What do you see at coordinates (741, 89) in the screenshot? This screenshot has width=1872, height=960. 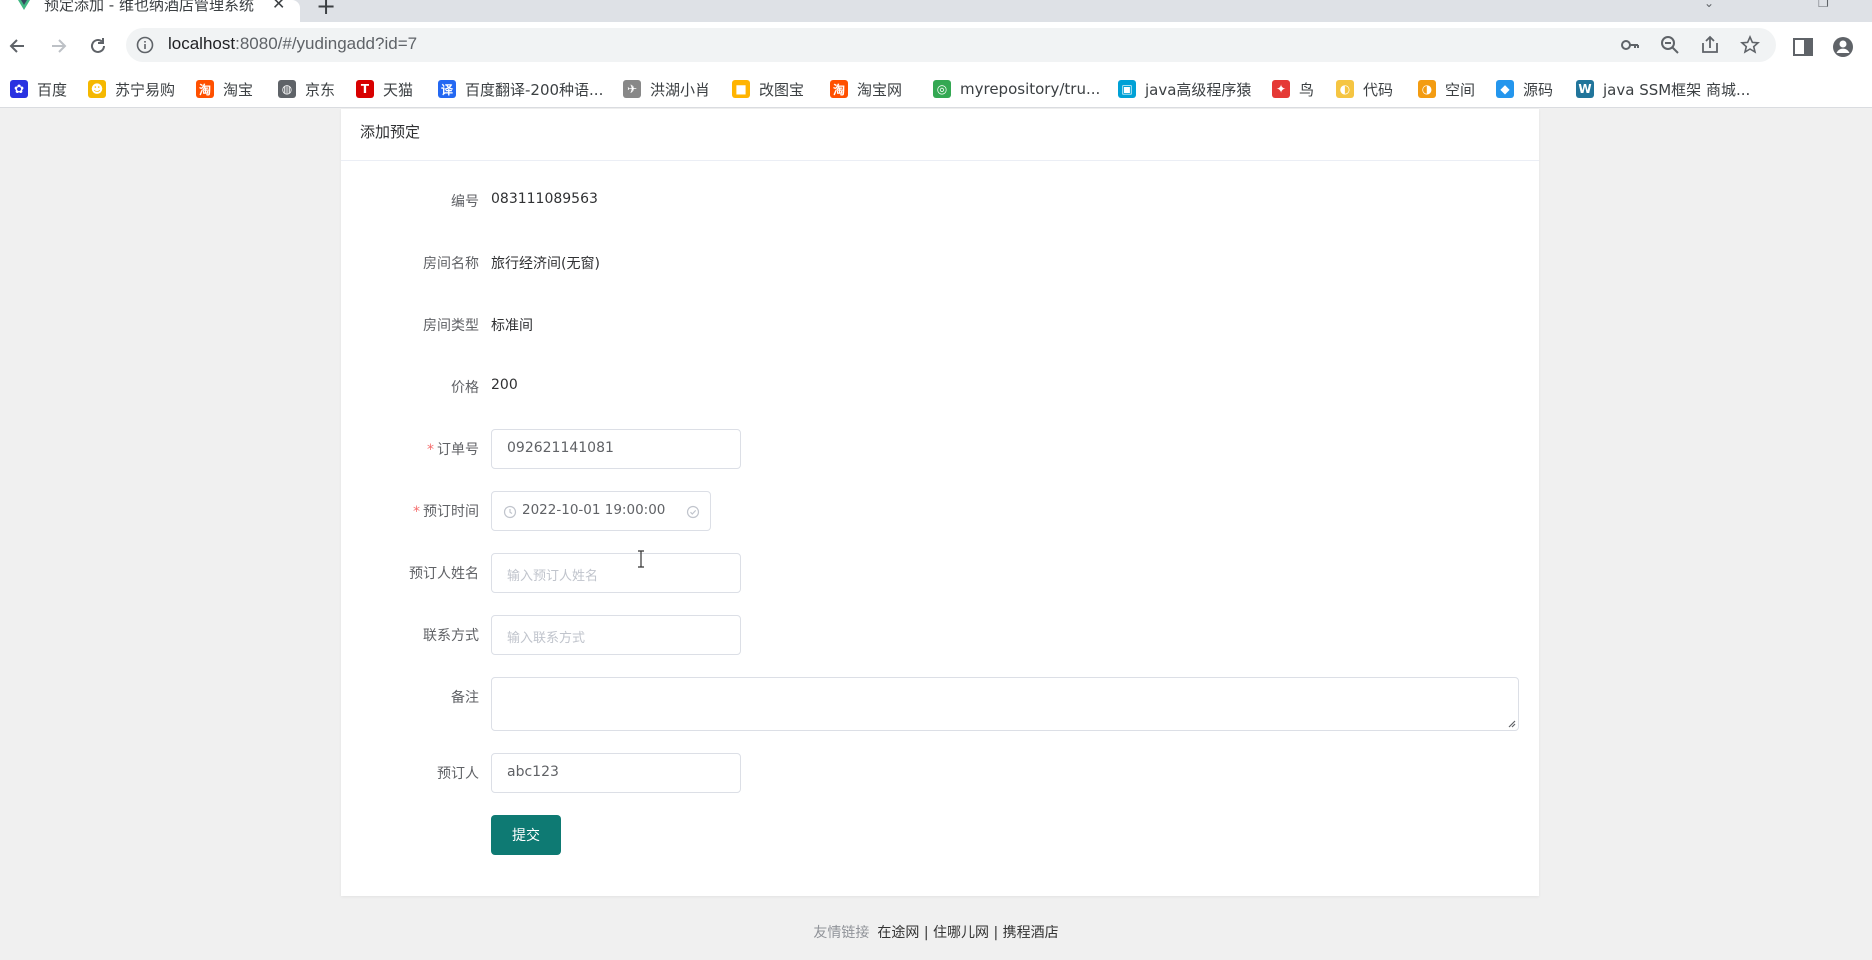 I see `gaitubao-icon: ■` at bounding box center [741, 89].